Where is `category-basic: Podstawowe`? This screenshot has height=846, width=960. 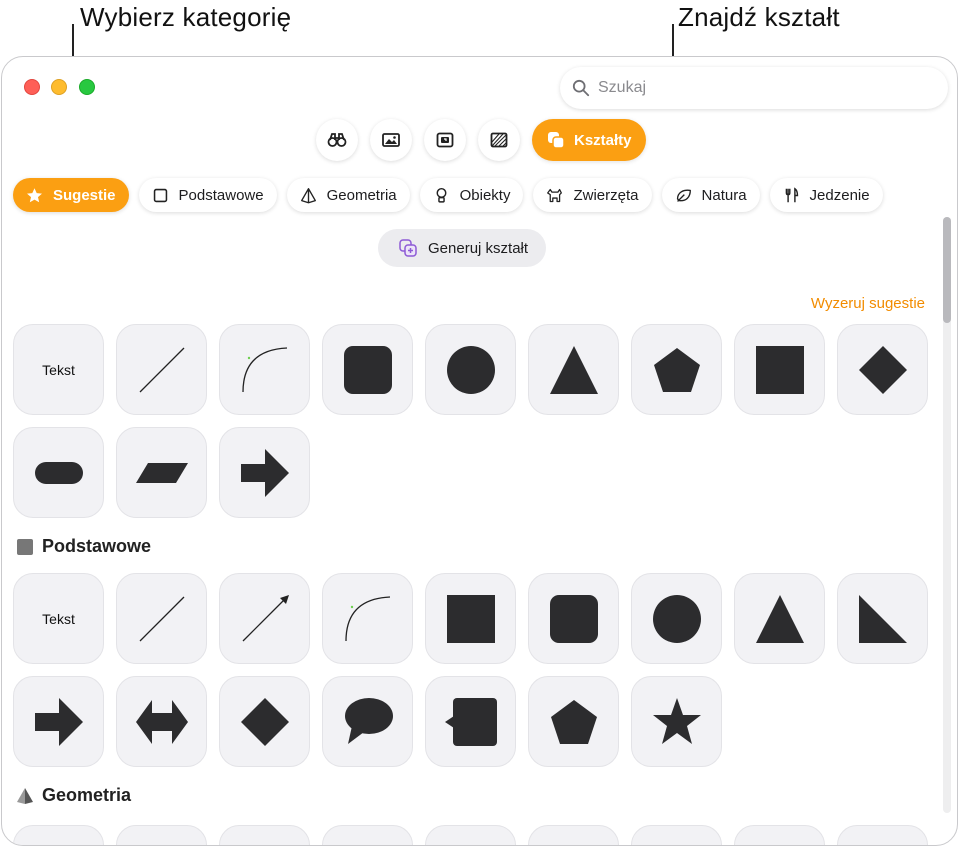
category-basic: Podstawowe is located at coordinates (207, 195).